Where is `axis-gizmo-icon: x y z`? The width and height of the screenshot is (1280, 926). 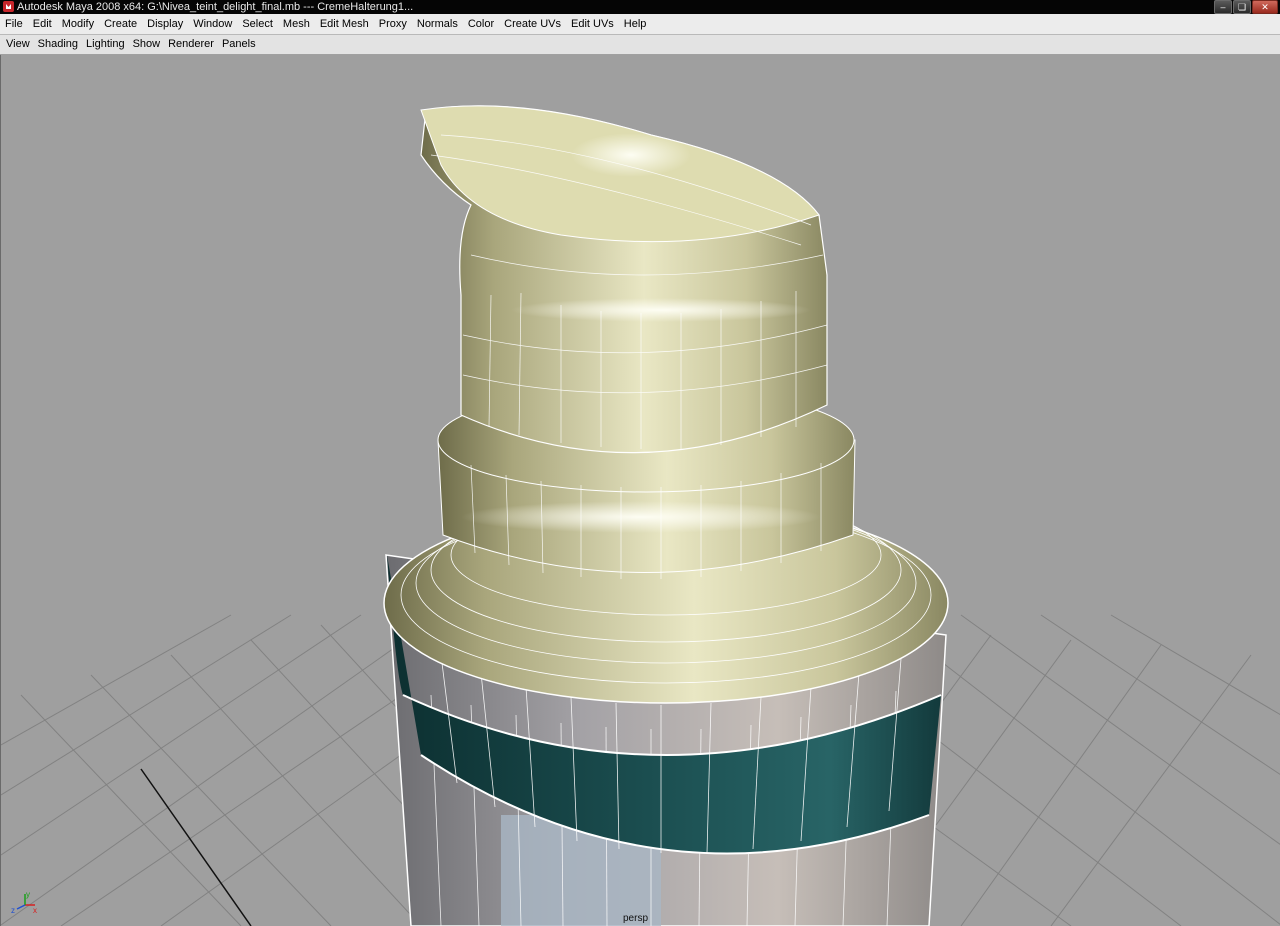
axis-gizmo-icon: x y z is located at coordinates (24, 902).